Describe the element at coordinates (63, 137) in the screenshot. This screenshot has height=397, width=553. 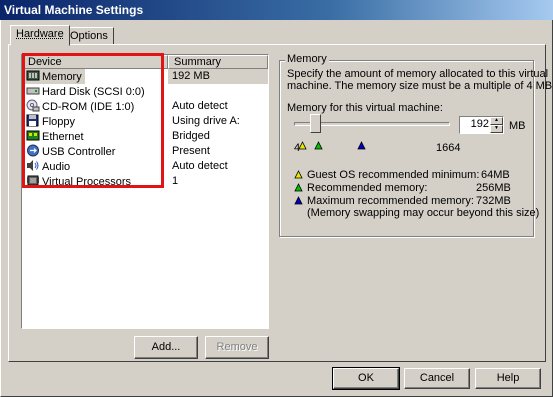
I see `device-name: Ethernet` at that location.